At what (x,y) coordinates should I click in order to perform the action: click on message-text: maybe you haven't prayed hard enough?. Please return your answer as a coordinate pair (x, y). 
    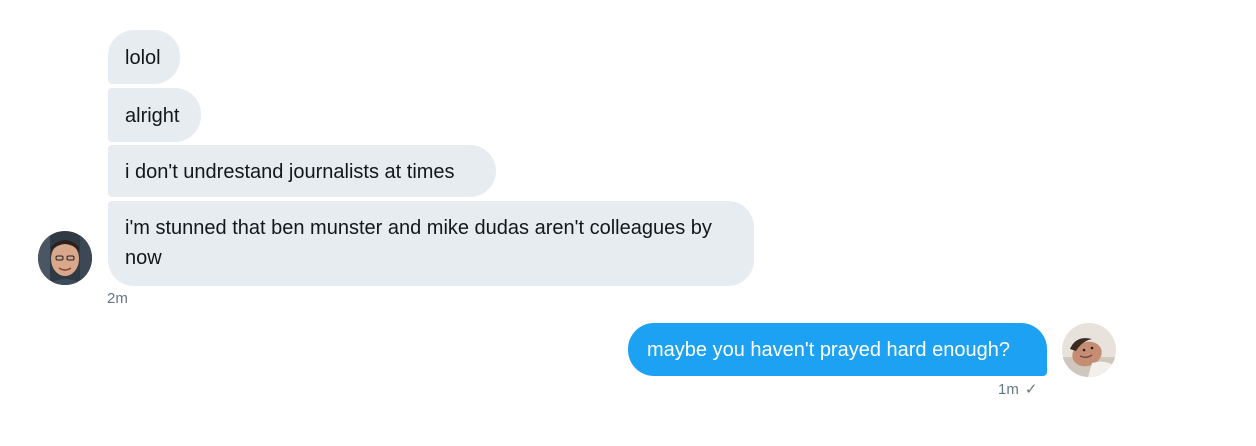
    Looking at the image, I should click on (828, 350).